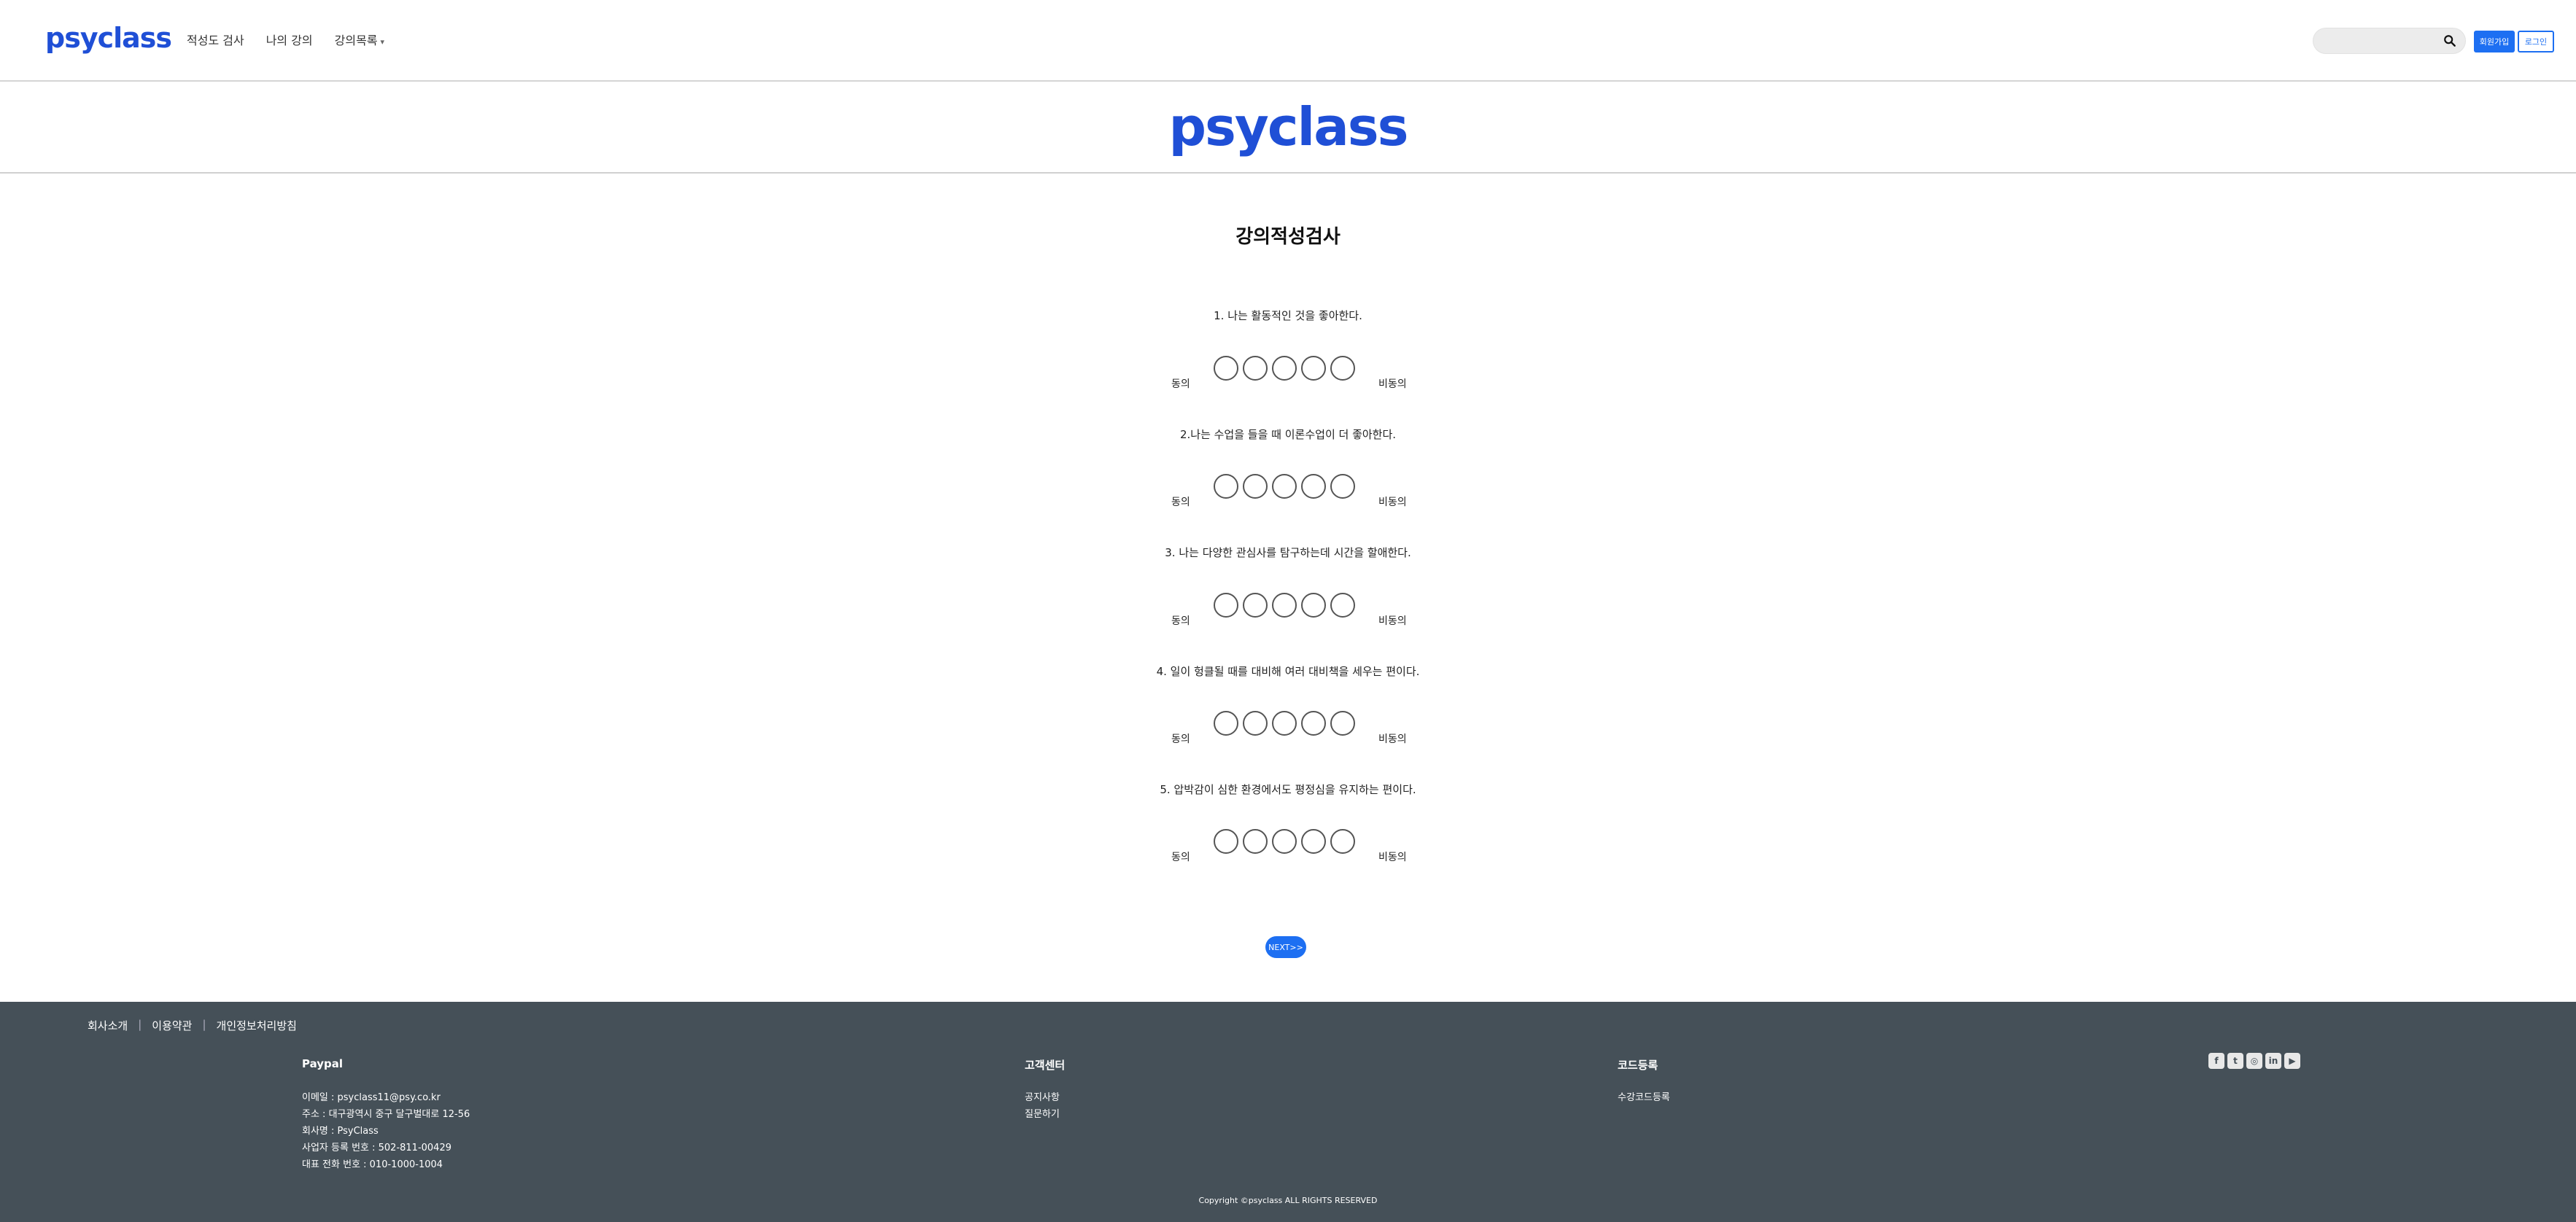 The height and width of the screenshot is (1222, 2576). I want to click on question-4-text: 4. 일이 헝클될 때를 대비해 여러 대비책을 세우는 편이다., so click(1288, 671).